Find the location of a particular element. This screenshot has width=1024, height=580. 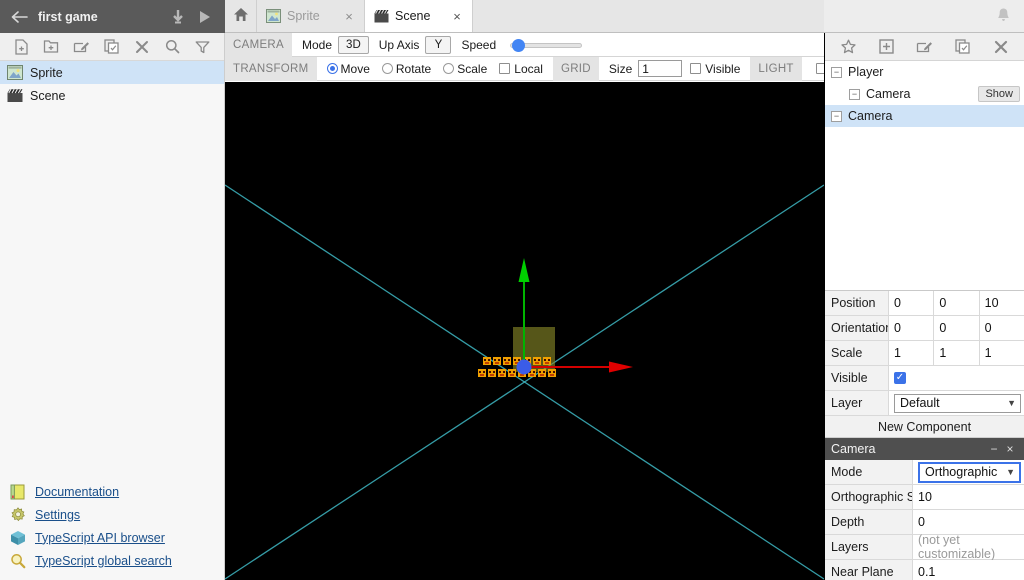

new-component-icon is located at coordinates (886, 47).